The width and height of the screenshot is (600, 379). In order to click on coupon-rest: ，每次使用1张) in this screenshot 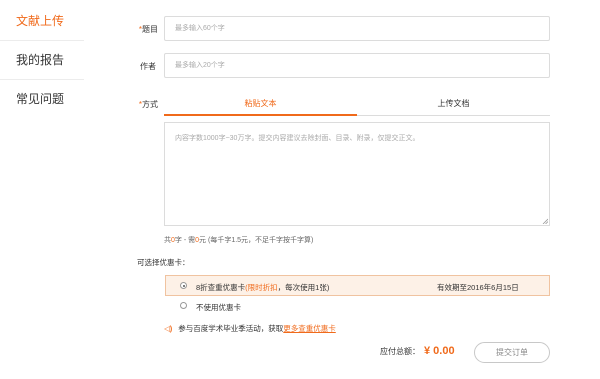, I will do `click(303, 287)`.